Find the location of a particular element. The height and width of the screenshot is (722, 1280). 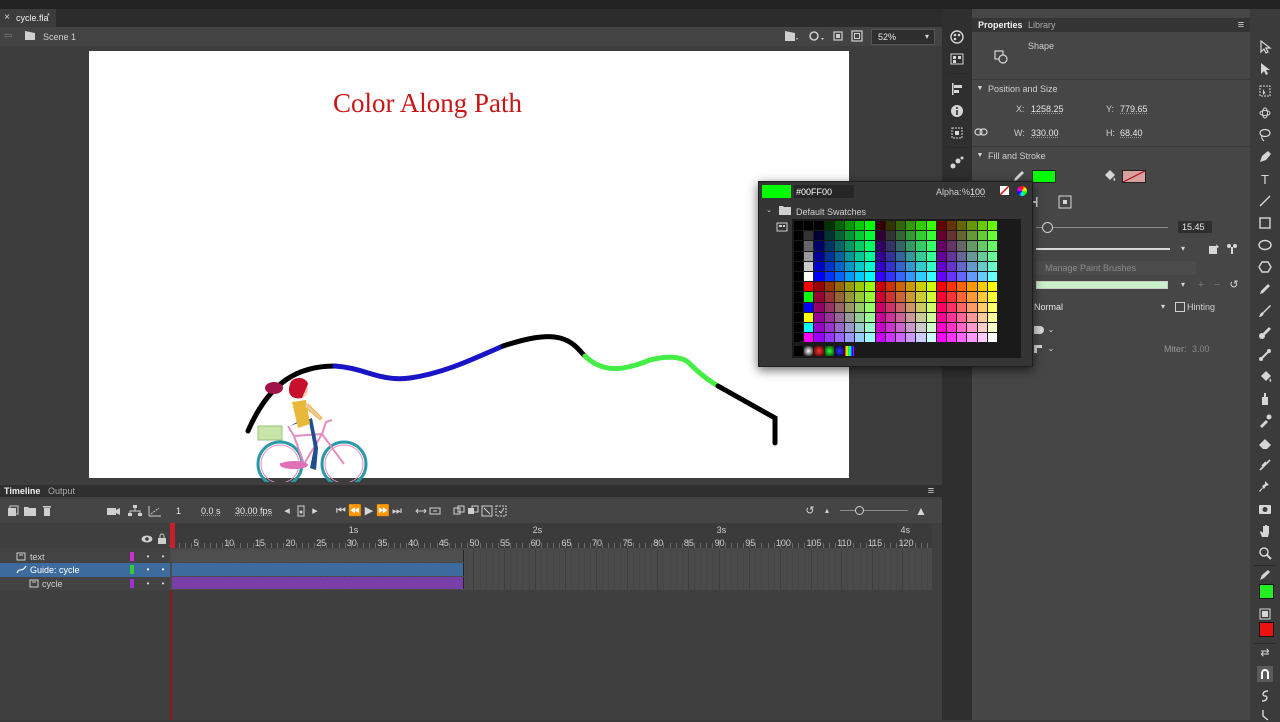

new-folder-icon is located at coordinates (30, 511).